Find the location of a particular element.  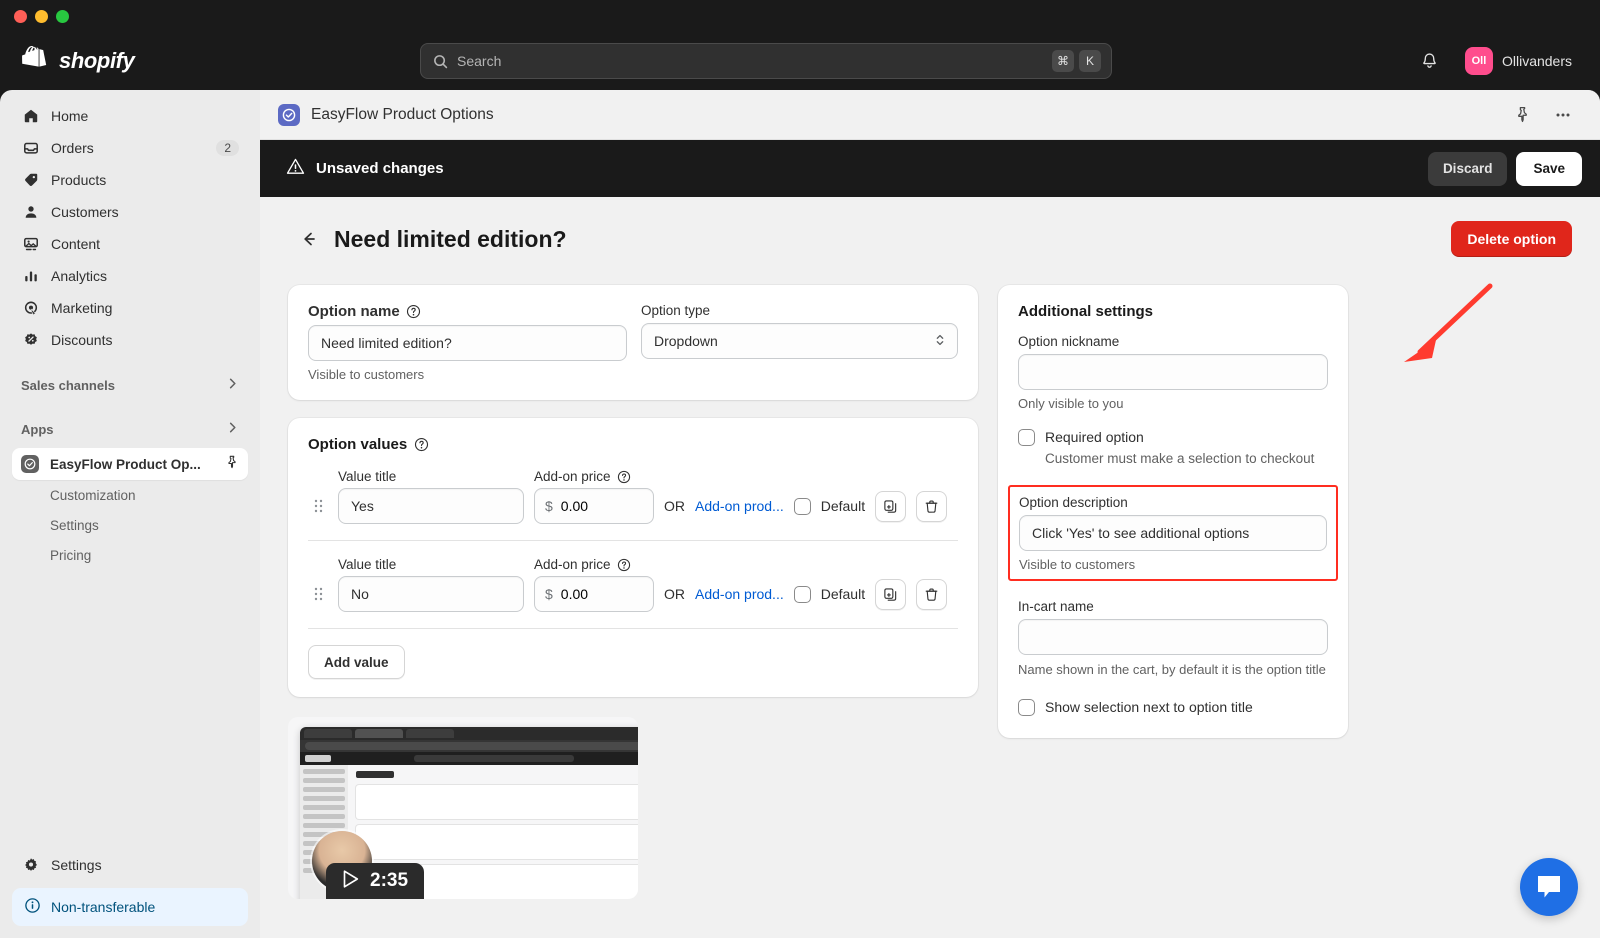

currency-symbol: $ is located at coordinates (549, 506).